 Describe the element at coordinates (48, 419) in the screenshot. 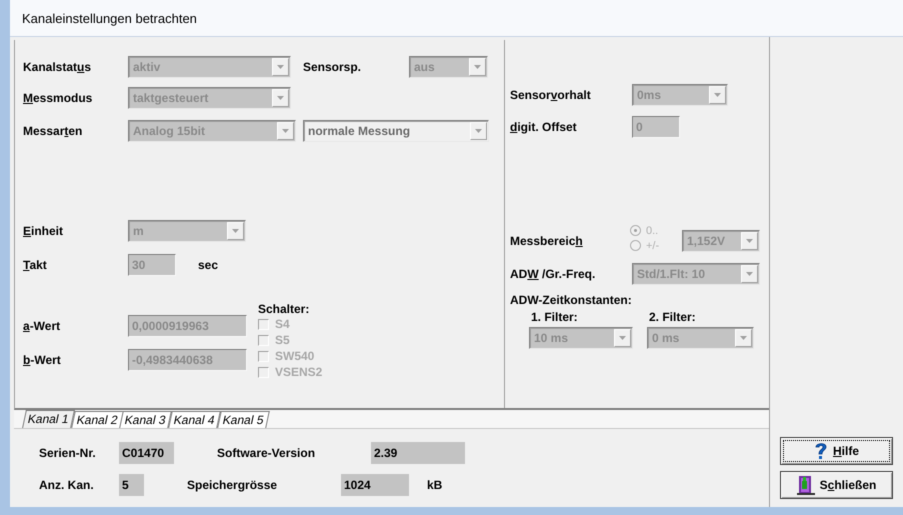

I see `tab: Kanal 1` at that location.